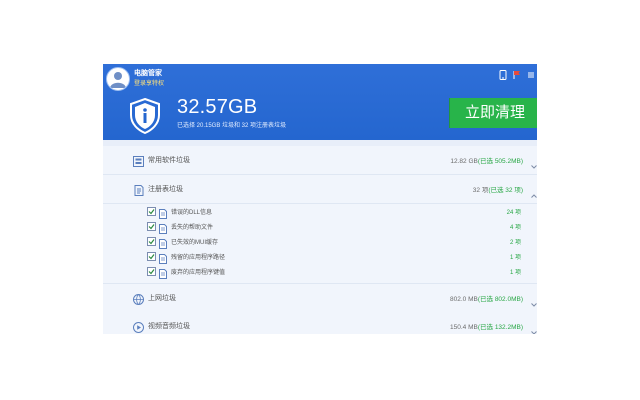 The image size is (640, 400). I want to click on list-item: 已失效的MUI缓存 2 项, so click(320, 241).